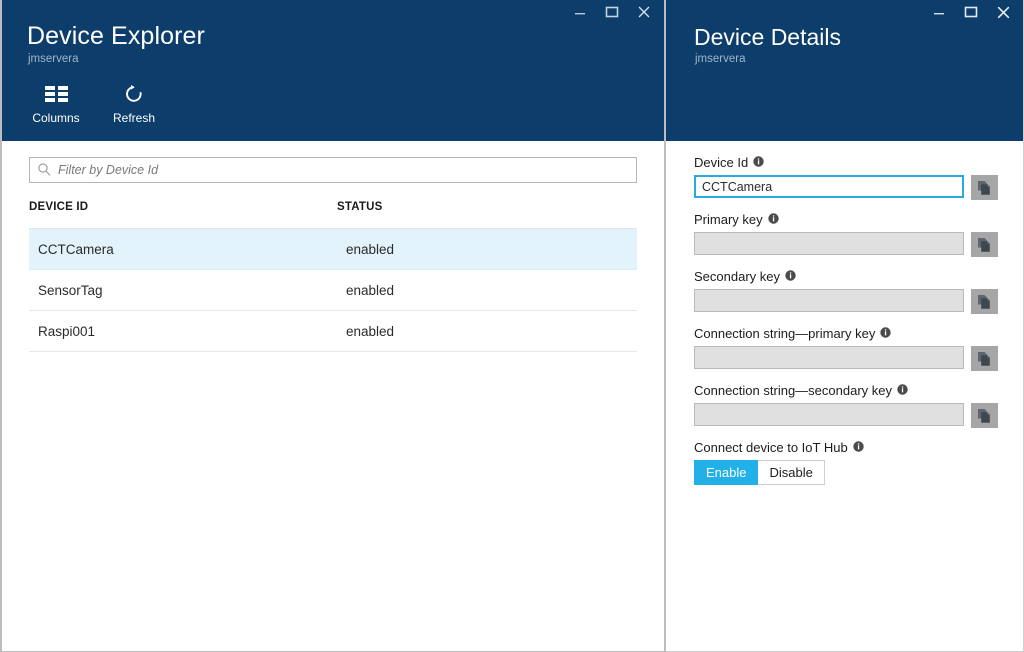  What do you see at coordinates (793, 390) in the screenshot?
I see `field-label-text: Connection string—secondary key` at bounding box center [793, 390].